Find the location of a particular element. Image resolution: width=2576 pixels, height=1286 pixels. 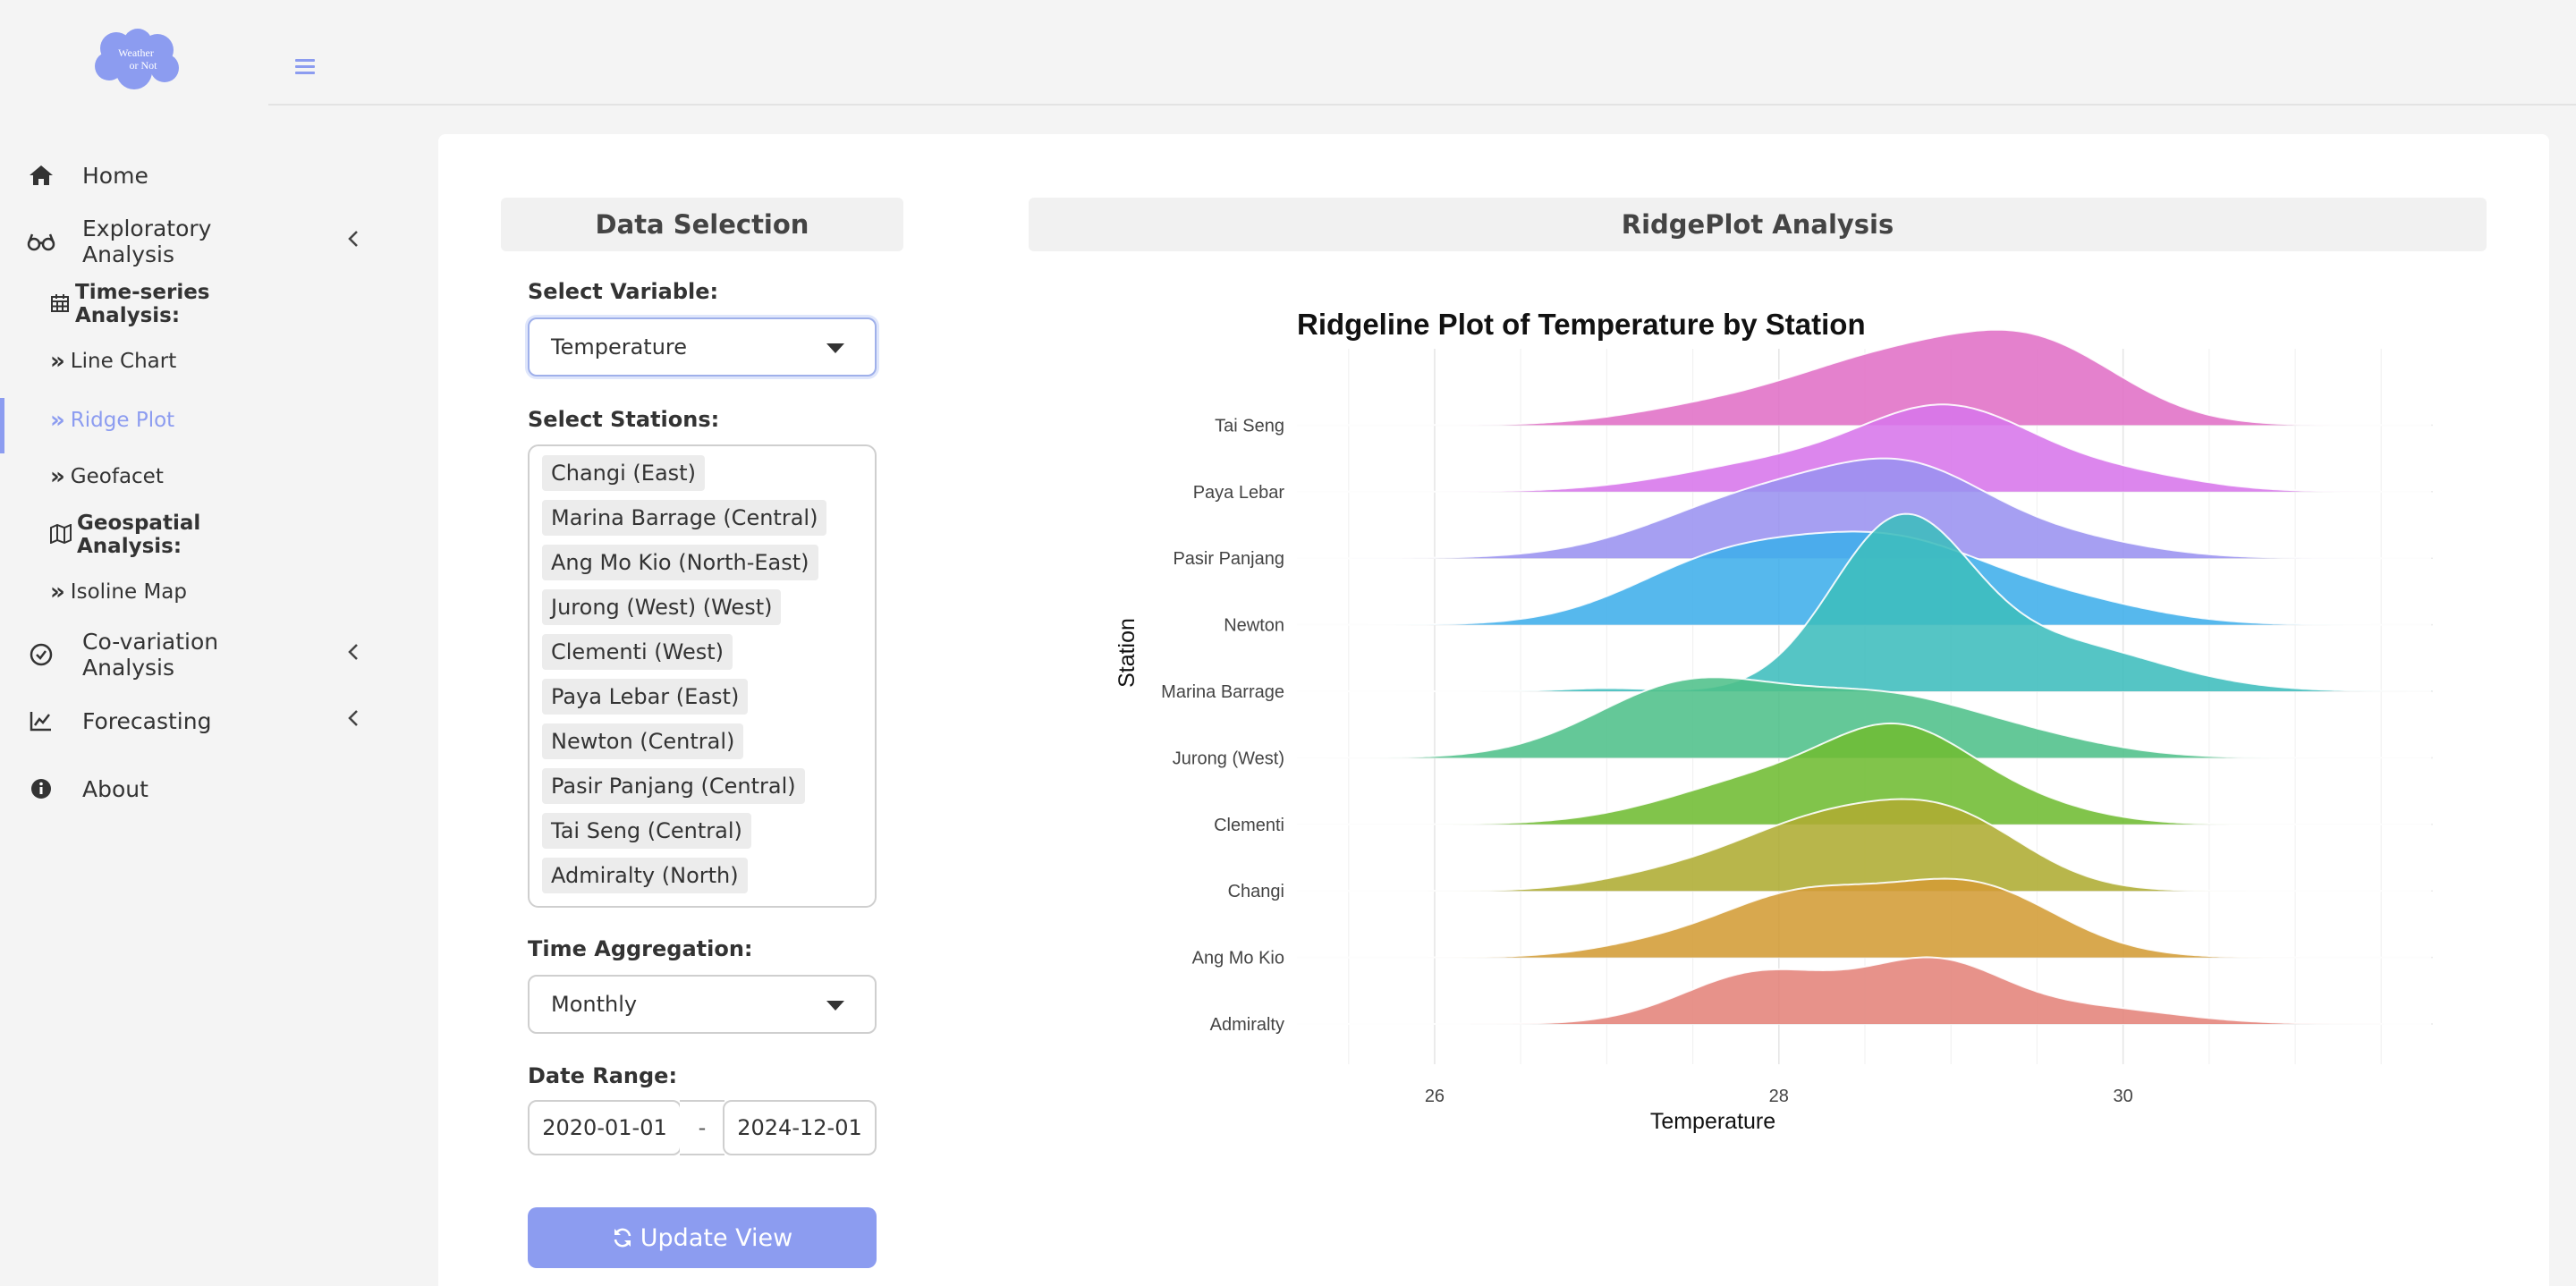

station-chip: Jurong (West) (West) is located at coordinates (662, 607).